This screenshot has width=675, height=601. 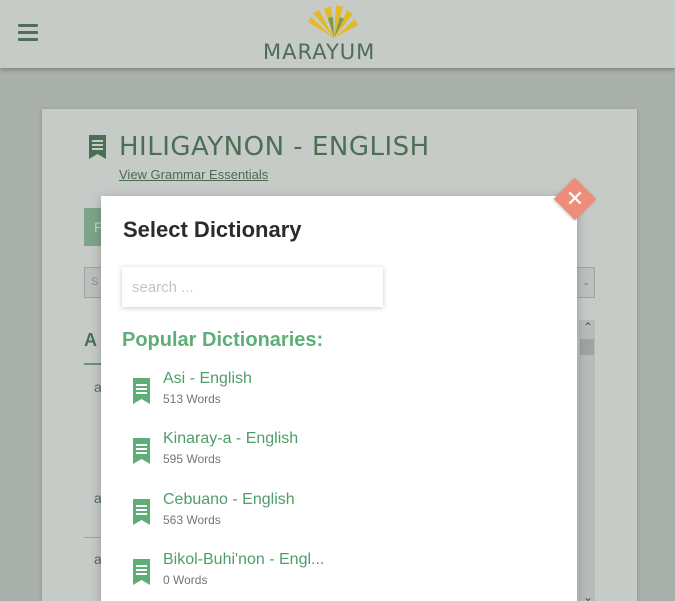 What do you see at coordinates (192, 520) in the screenshot?
I see `dictionary-word-count: 563 Words` at bounding box center [192, 520].